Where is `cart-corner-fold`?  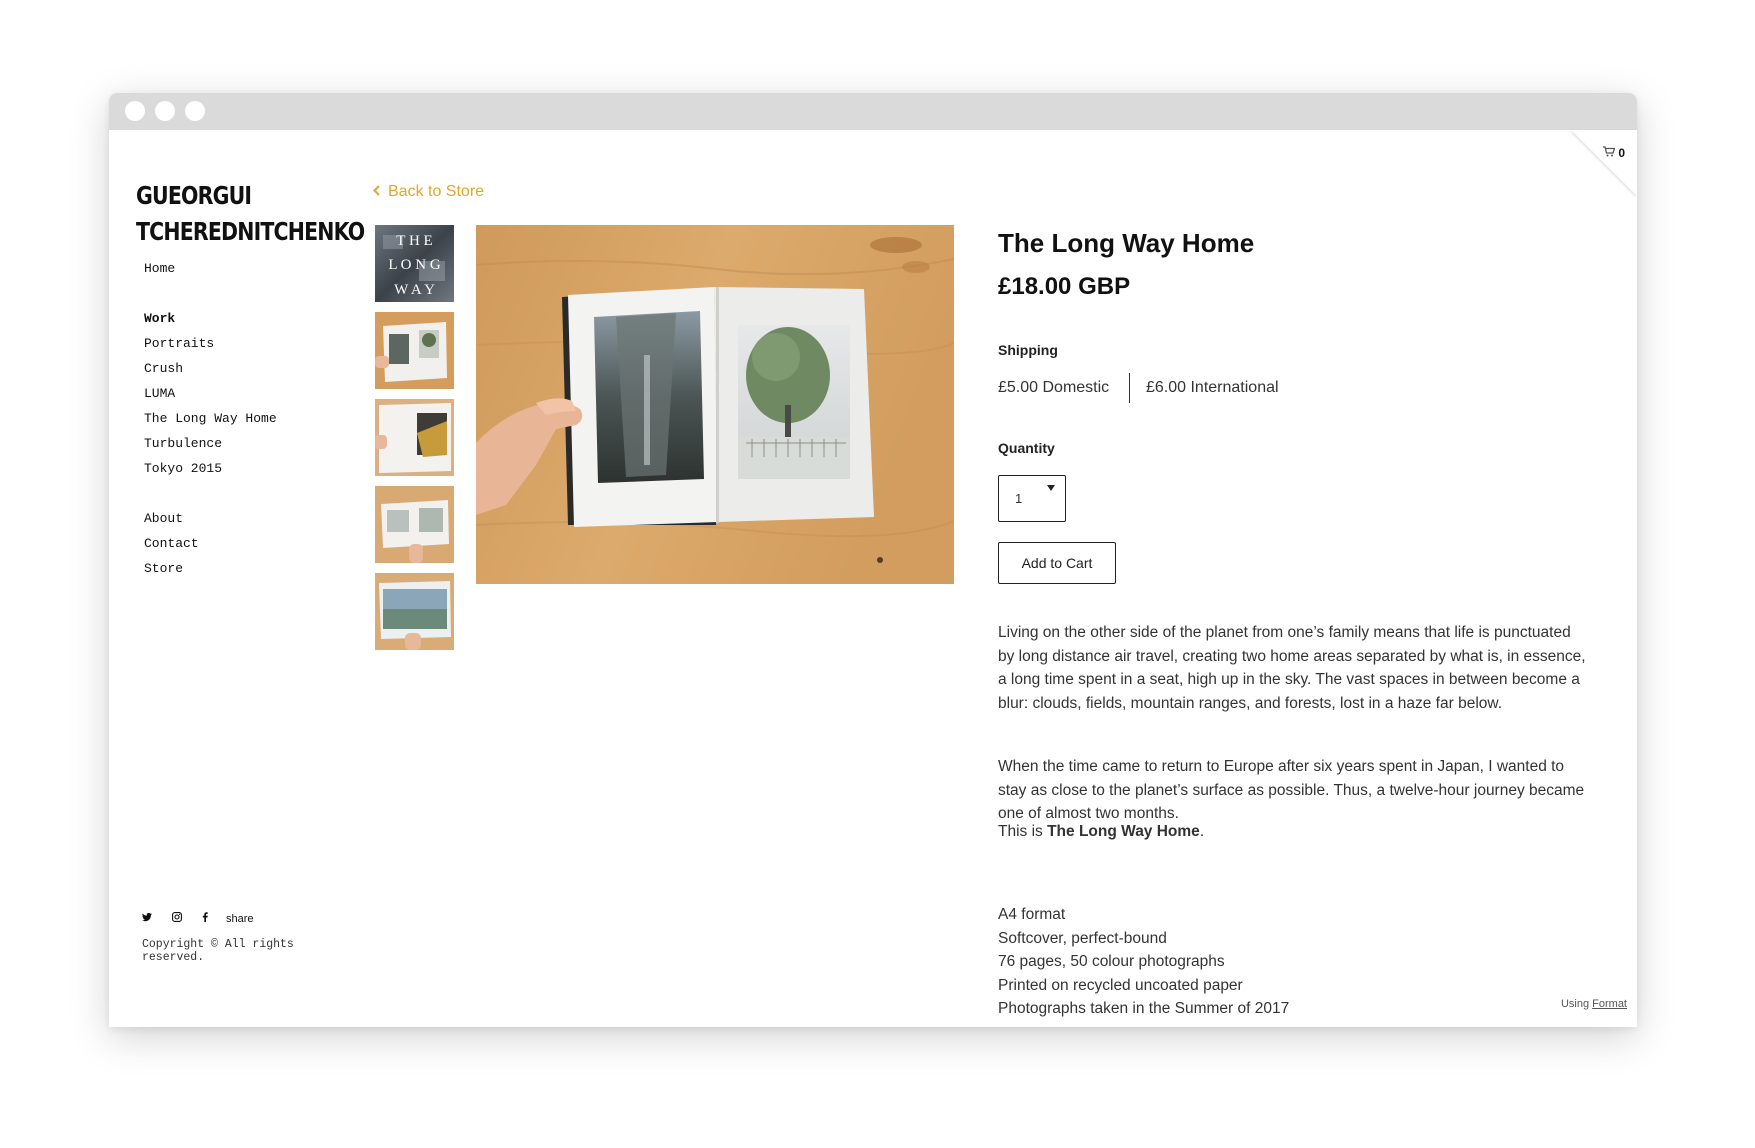
cart-corner-fold is located at coordinates (1604, 163).